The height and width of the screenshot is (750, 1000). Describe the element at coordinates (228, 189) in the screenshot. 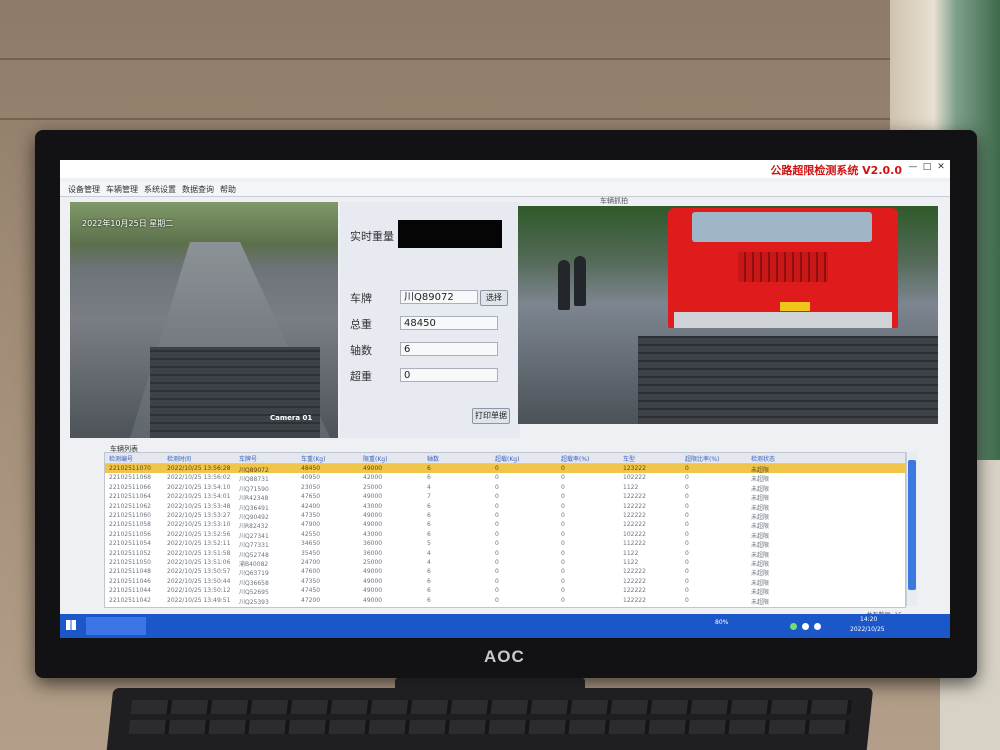

I see `menu-help: 帮助` at that location.